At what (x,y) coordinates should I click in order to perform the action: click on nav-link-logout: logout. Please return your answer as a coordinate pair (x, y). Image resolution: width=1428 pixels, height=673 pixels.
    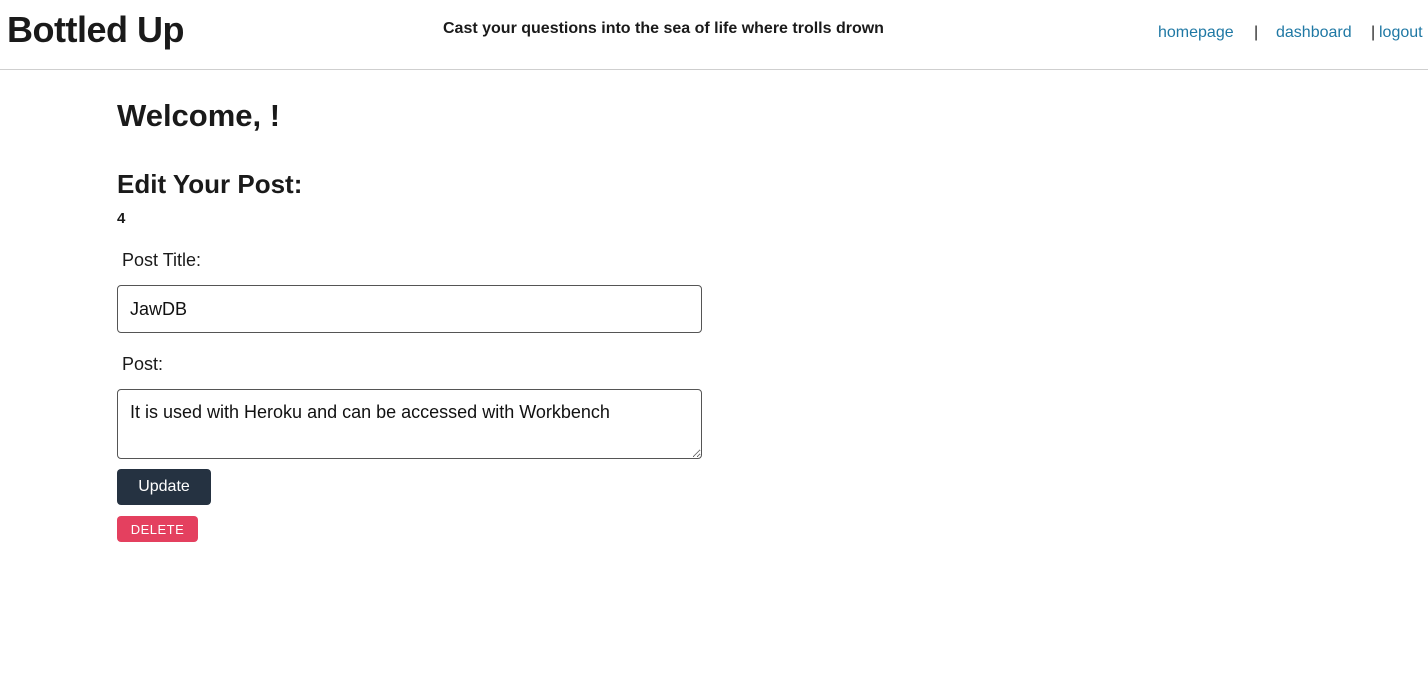
    Looking at the image, I should click on (1401, 33).